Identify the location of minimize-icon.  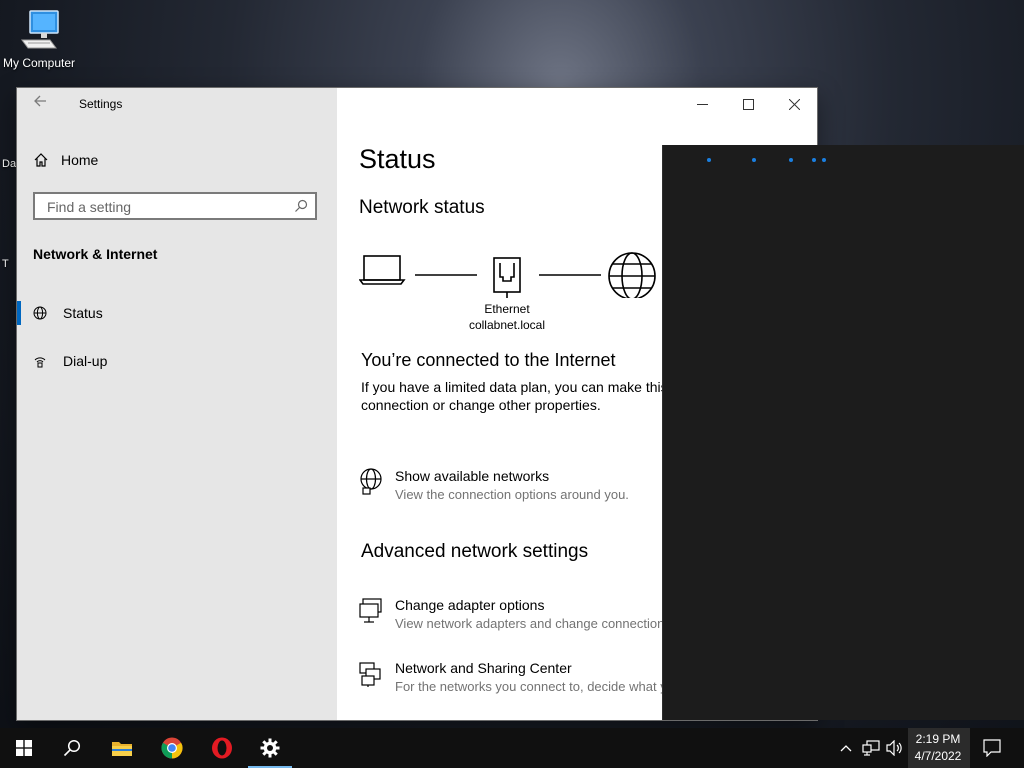
(702, 104).